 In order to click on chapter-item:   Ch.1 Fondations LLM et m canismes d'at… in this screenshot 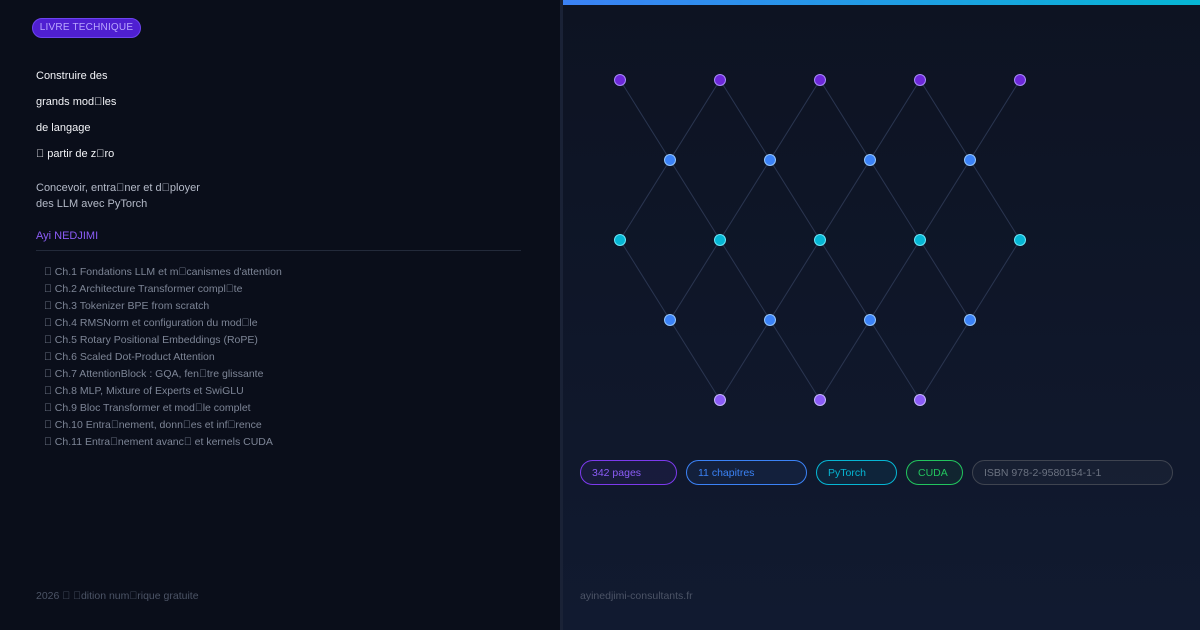, I will do `click(163, 272)`.